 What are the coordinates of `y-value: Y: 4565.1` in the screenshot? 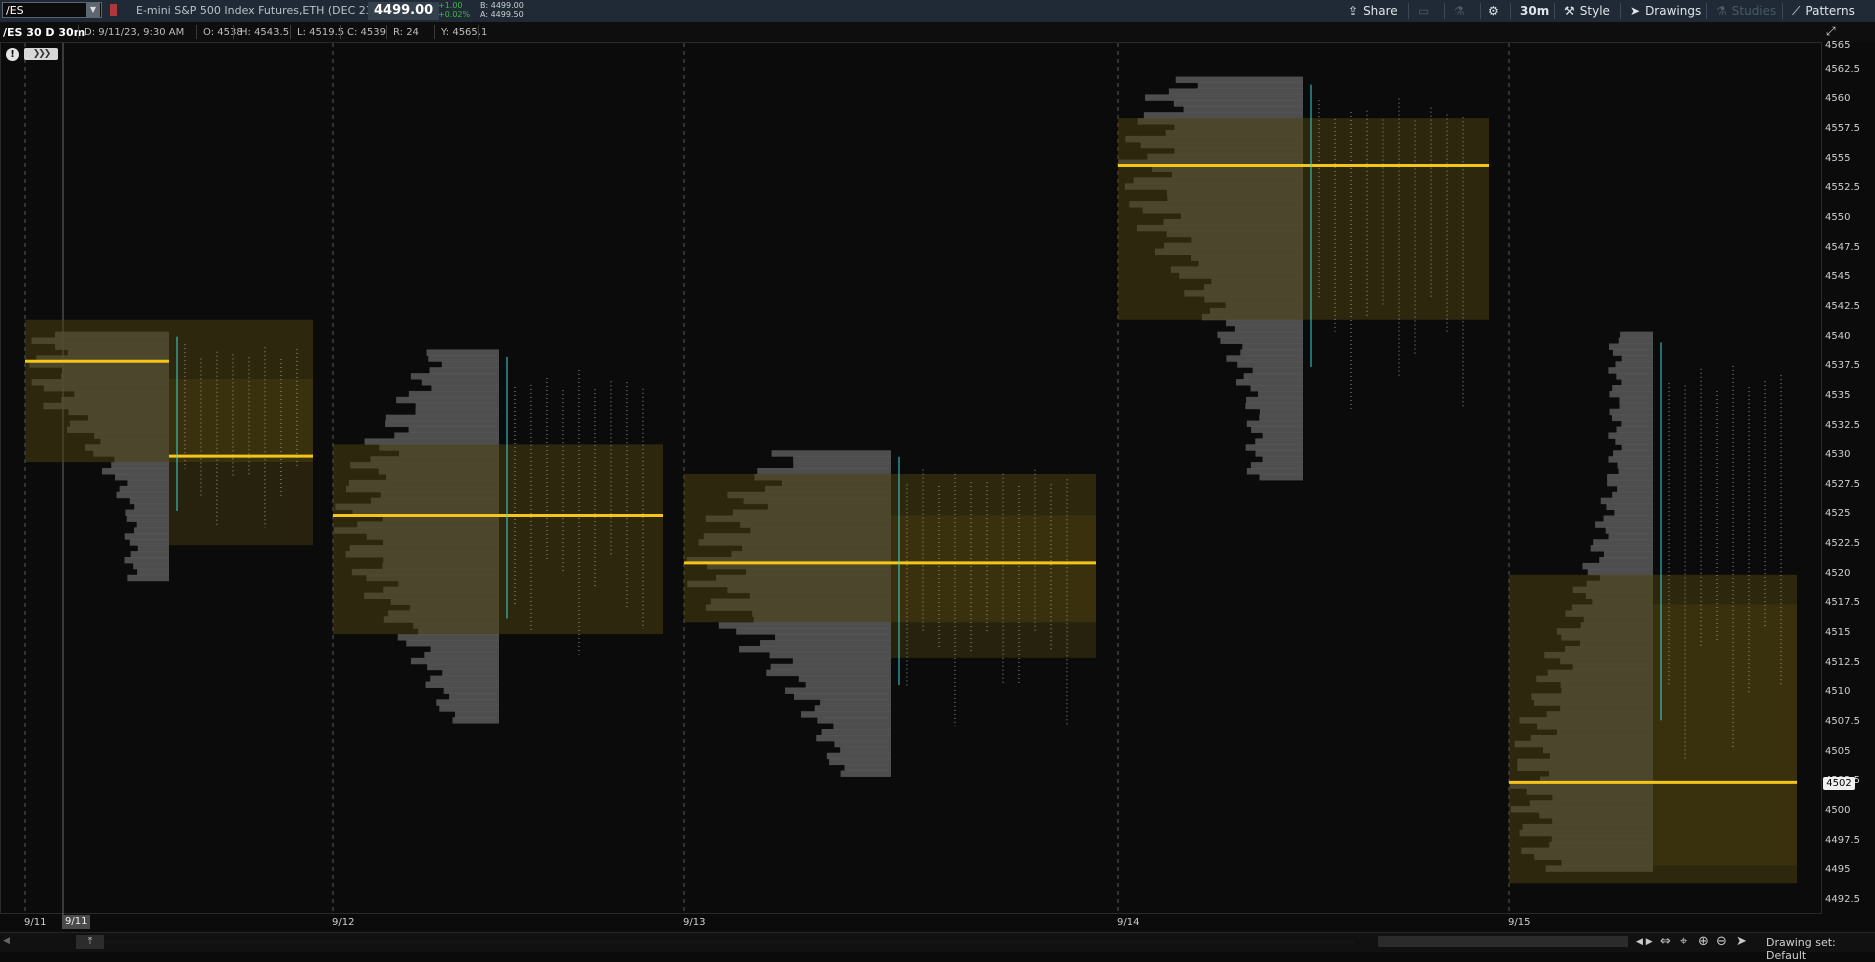 It's located at (464, 32).